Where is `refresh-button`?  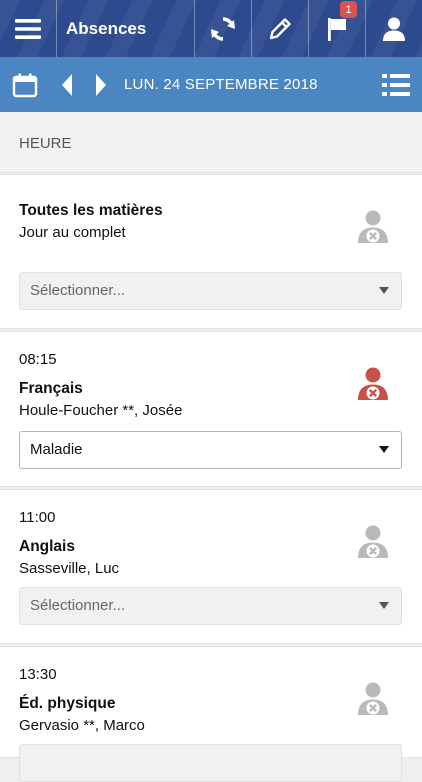
refresh-button is located at coordinates (223, 28).